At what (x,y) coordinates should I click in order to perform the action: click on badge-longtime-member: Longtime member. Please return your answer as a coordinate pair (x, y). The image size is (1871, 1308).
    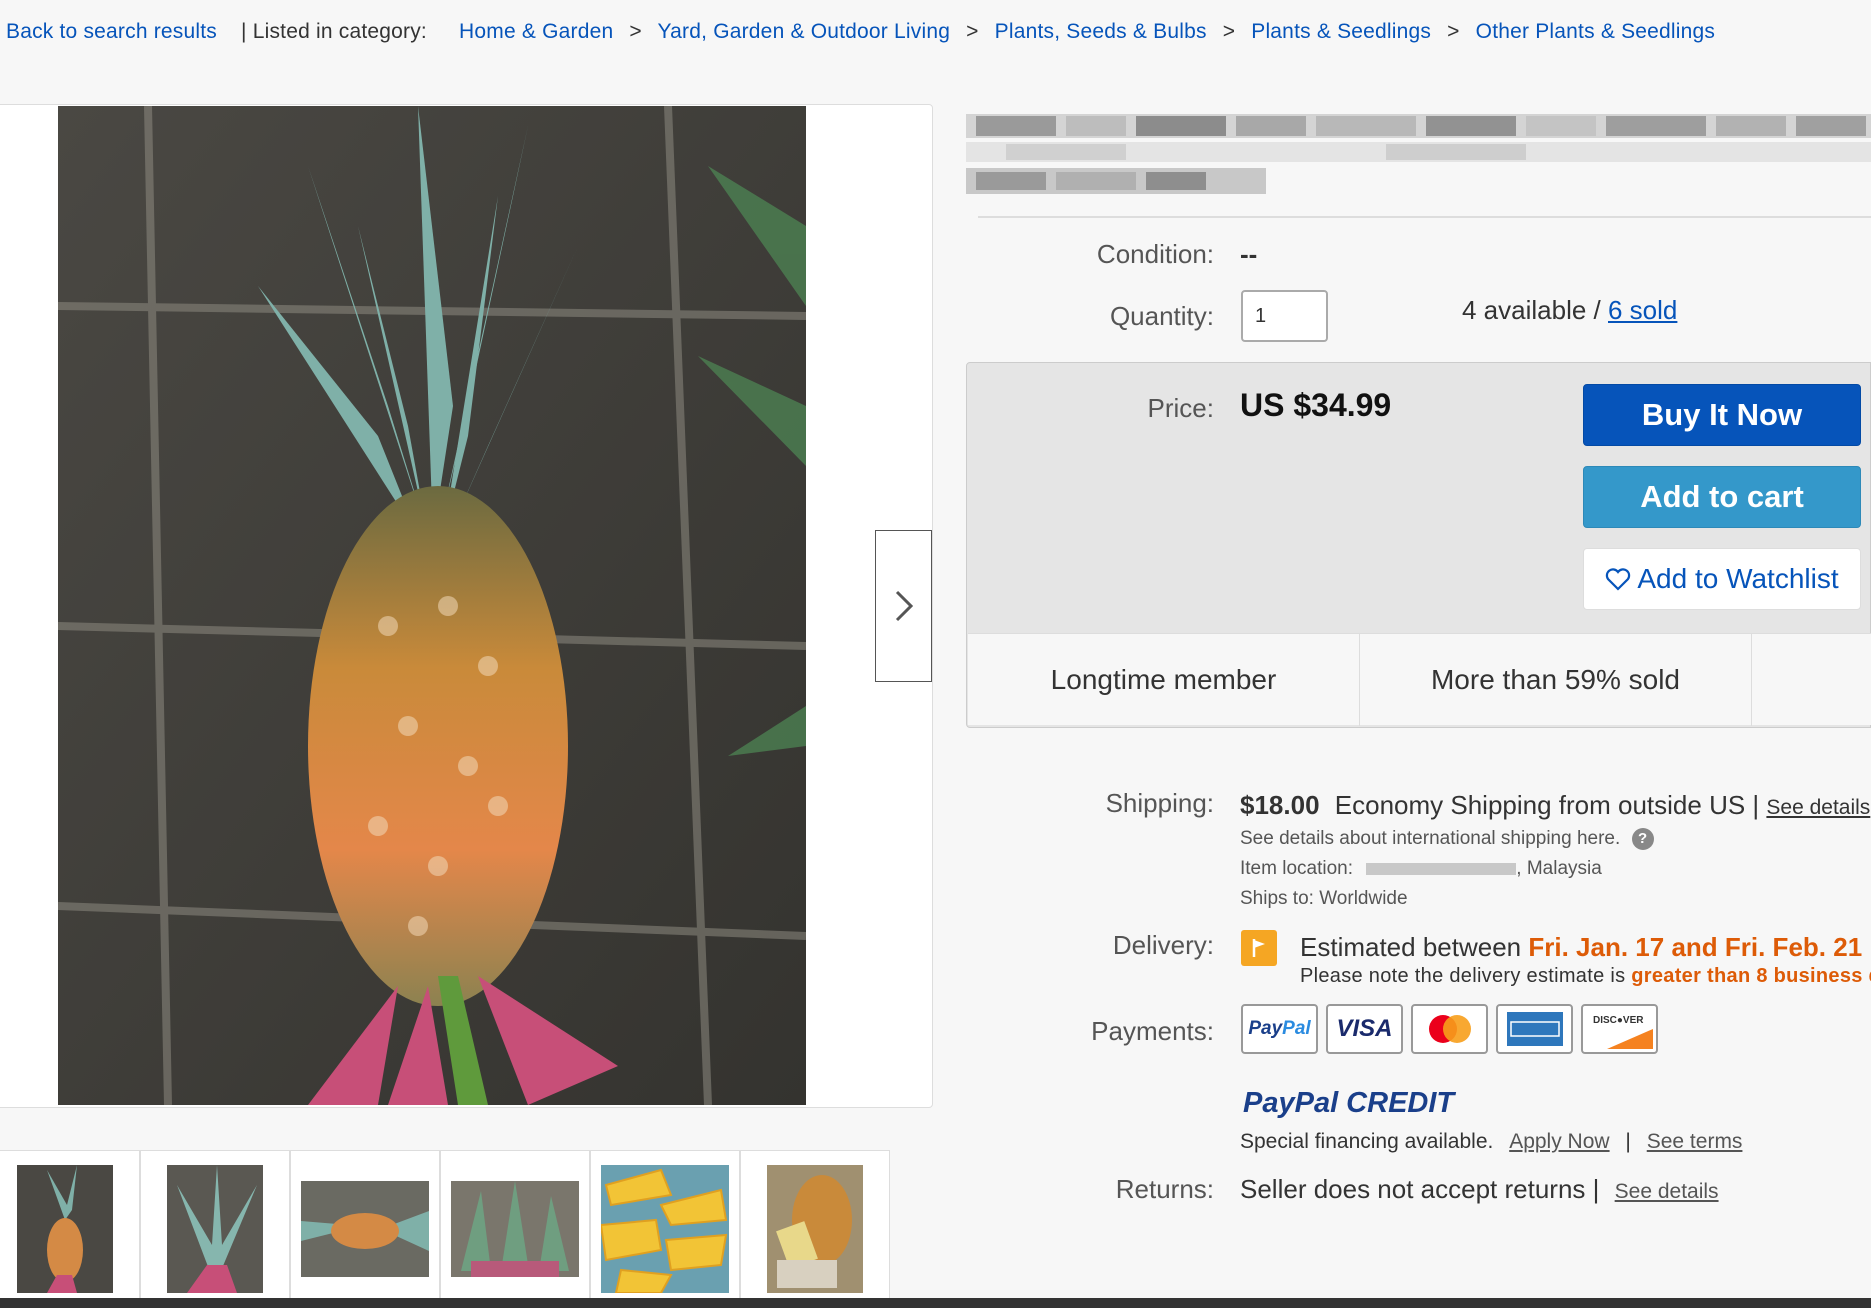
    Looking at the image, I should click on (1164, 680).